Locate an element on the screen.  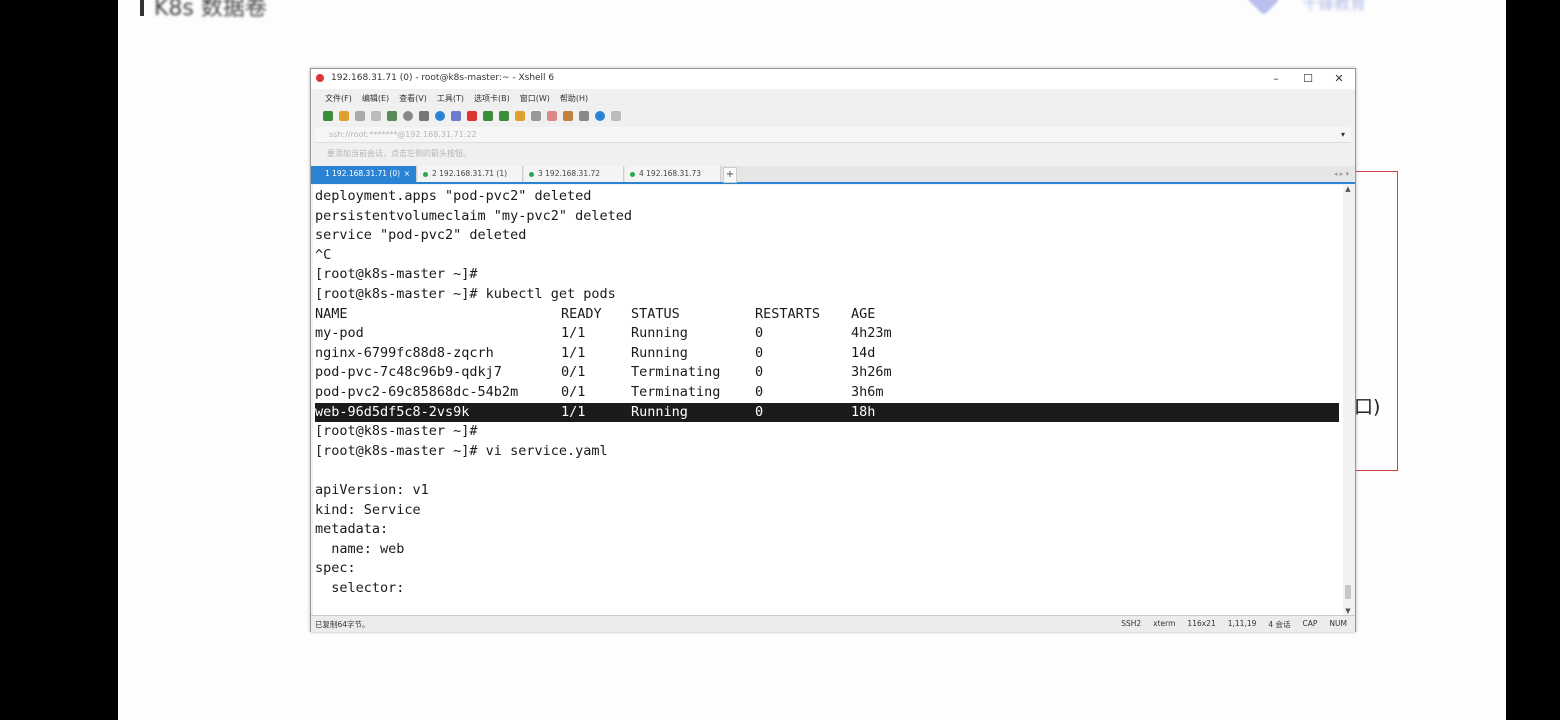
terminal-line: spec: is located at coordinates (335, 568).